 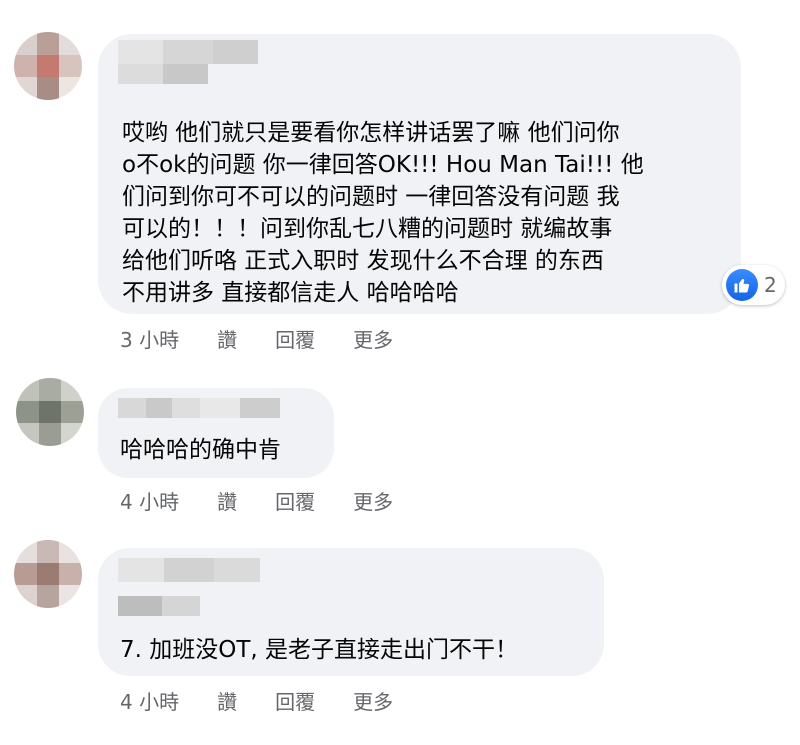 I want to click on like-thumb-icon, so click(x=742, y=285).